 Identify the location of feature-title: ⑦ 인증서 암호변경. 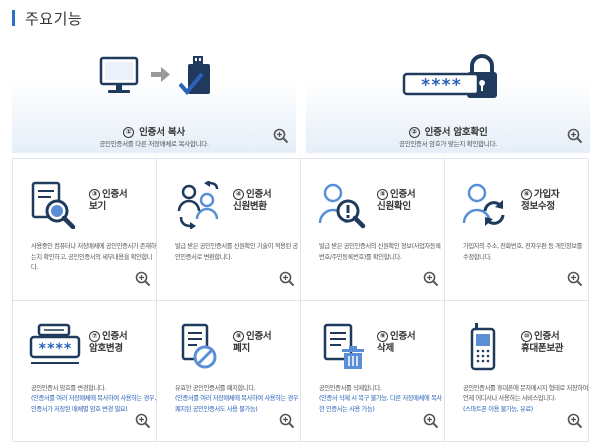
(122, 342).